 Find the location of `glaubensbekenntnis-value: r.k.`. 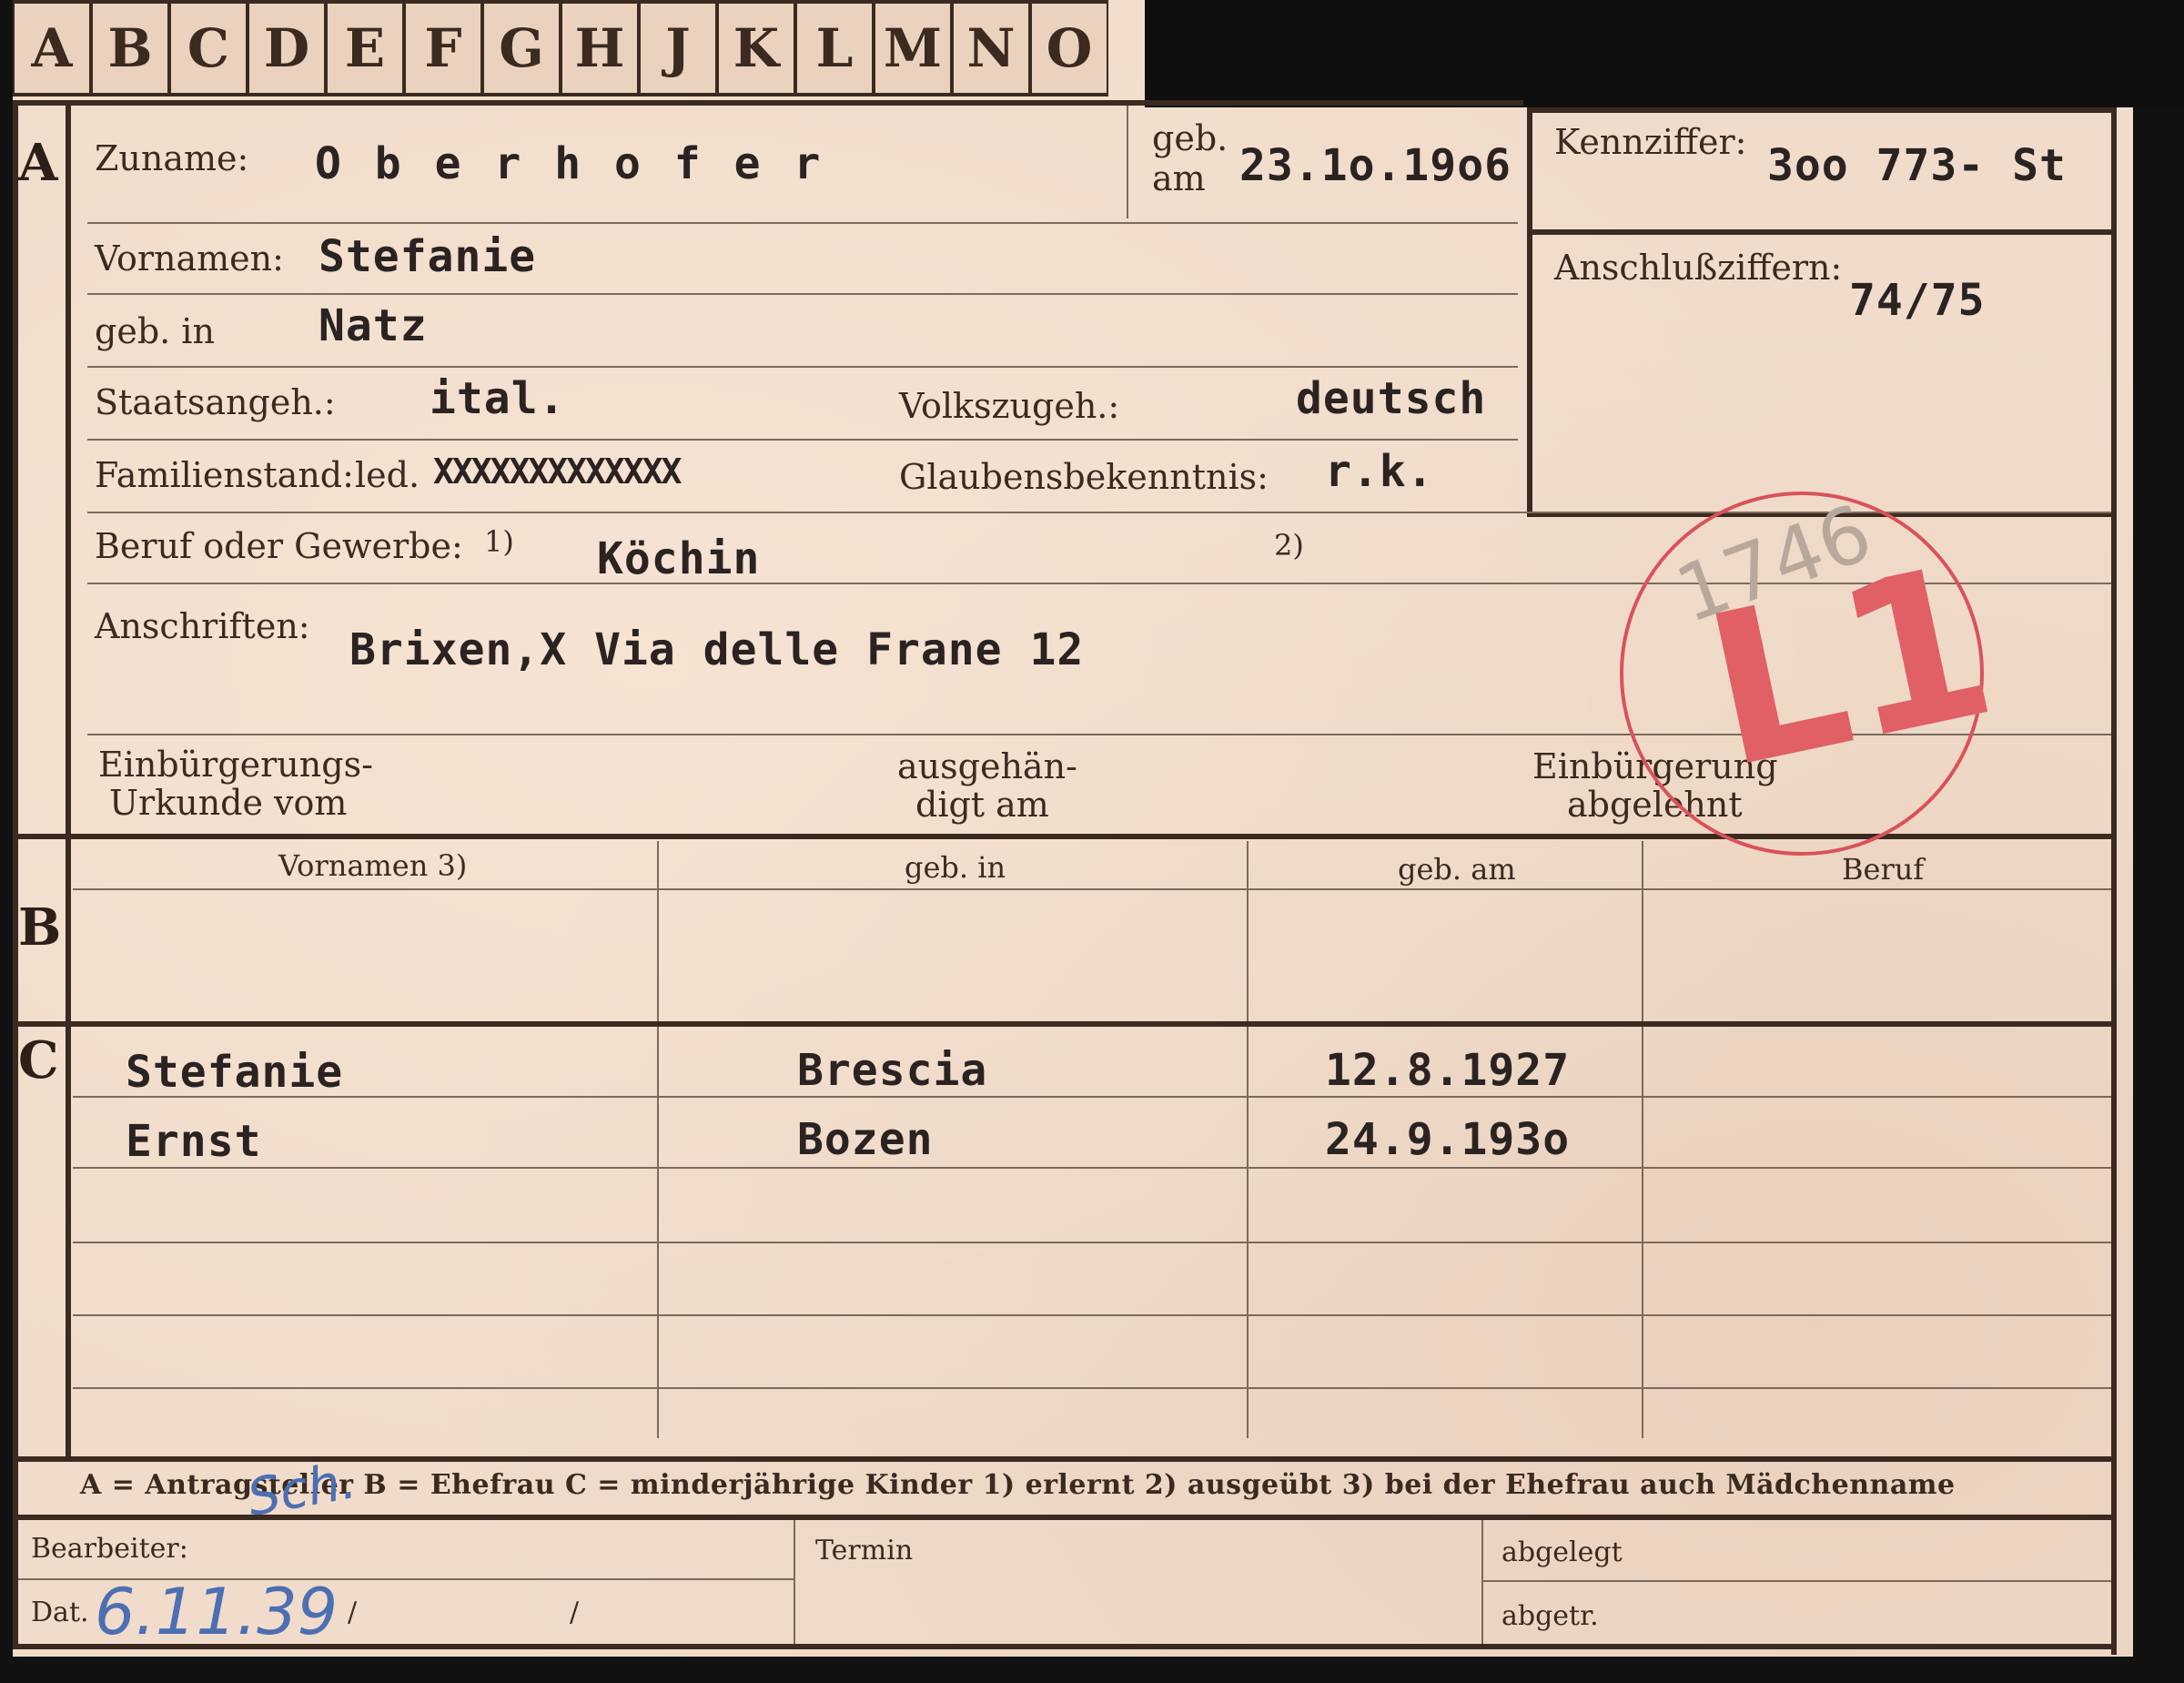

glaubensbekenntnis-value: r.k. is located at coordinates (1379, 471).